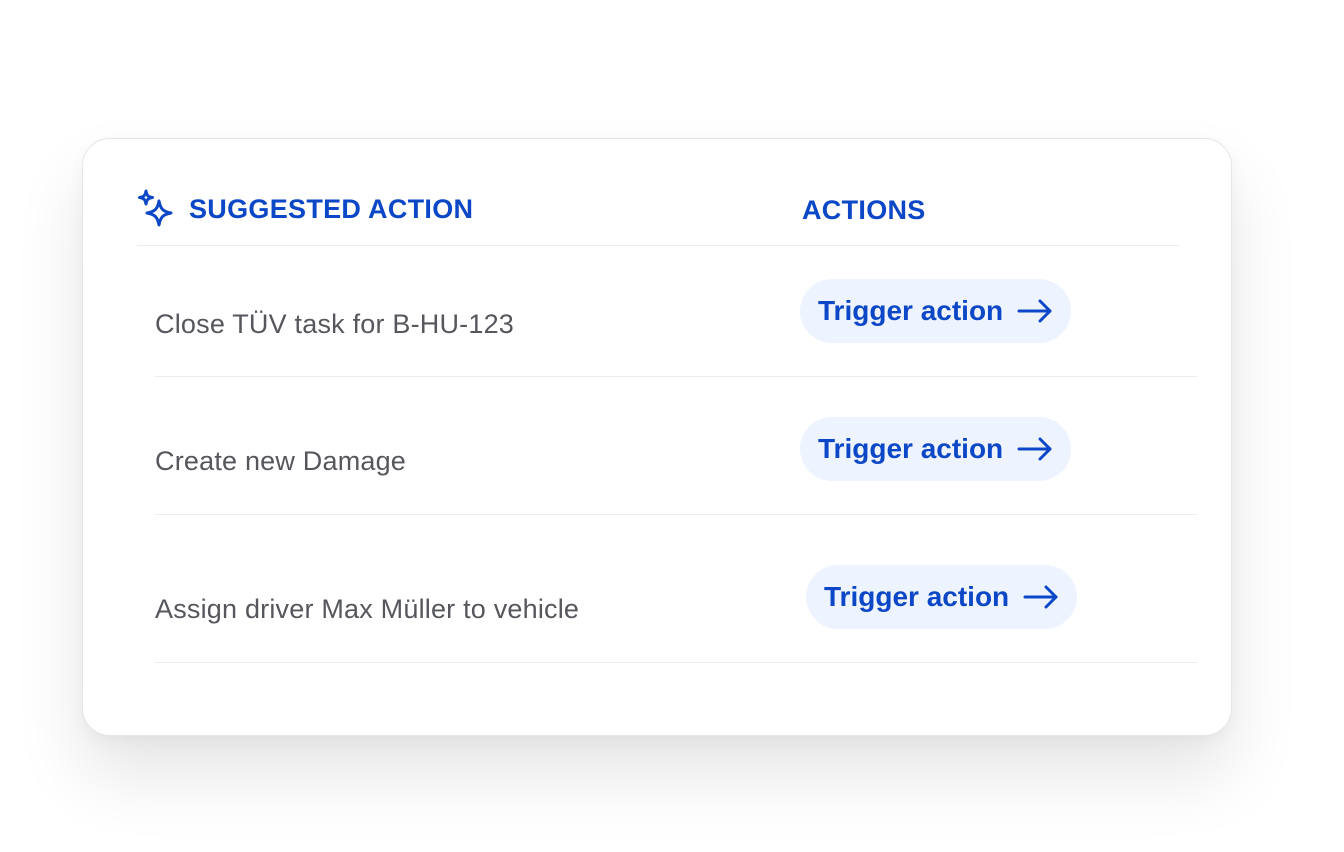 The width and height of the screenshot is (1344, 852). I want to click on header-actions: ACTIONS, so click(864, 210).